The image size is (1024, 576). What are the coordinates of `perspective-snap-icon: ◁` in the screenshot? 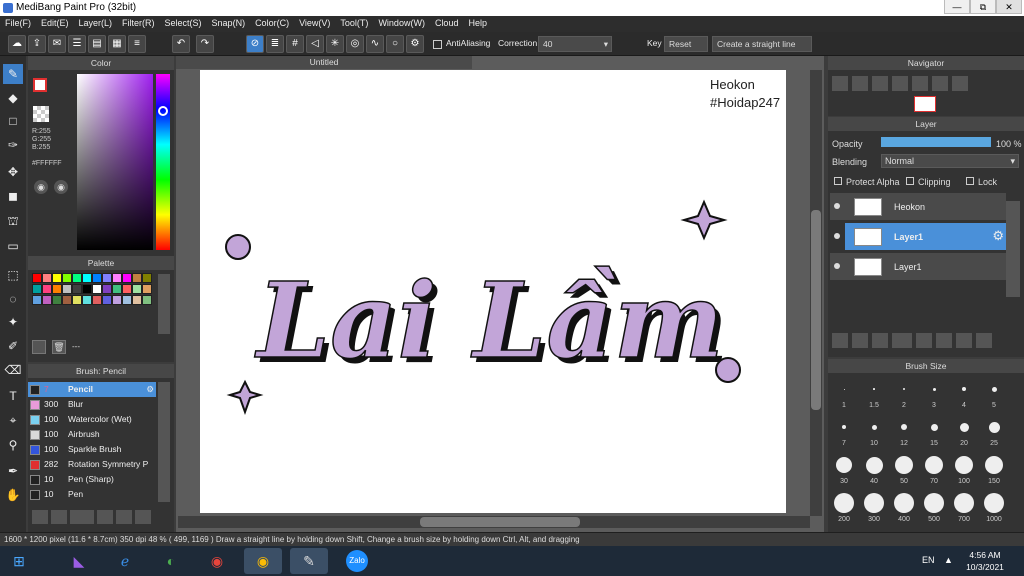 It's located at (315, 44).